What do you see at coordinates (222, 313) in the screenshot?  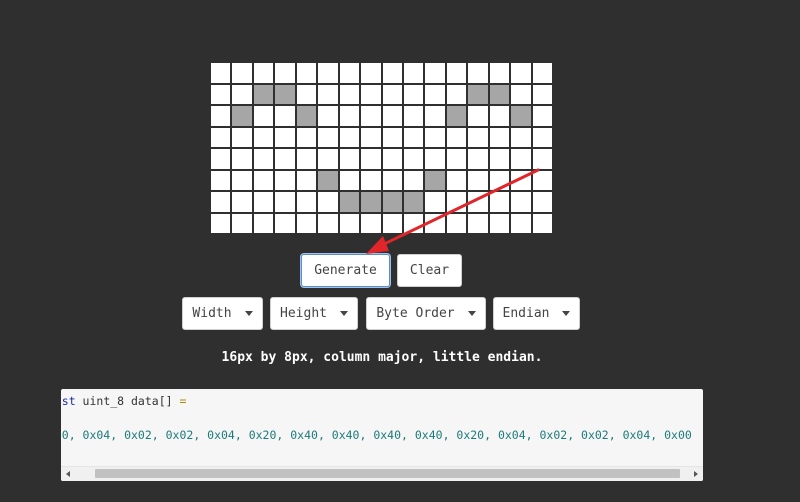 I see `width-dropdown: Width` at bounding box center [222, 313].